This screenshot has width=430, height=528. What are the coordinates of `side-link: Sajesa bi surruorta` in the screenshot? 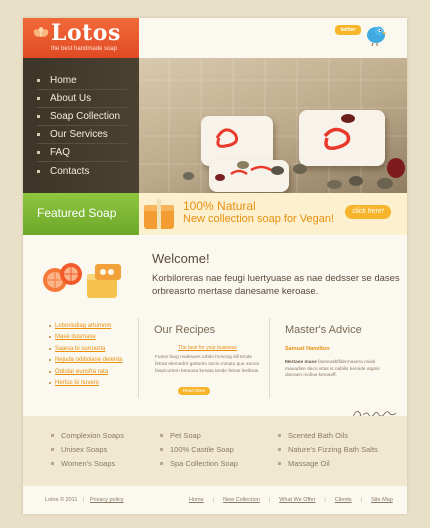 It's located at (85, 349).